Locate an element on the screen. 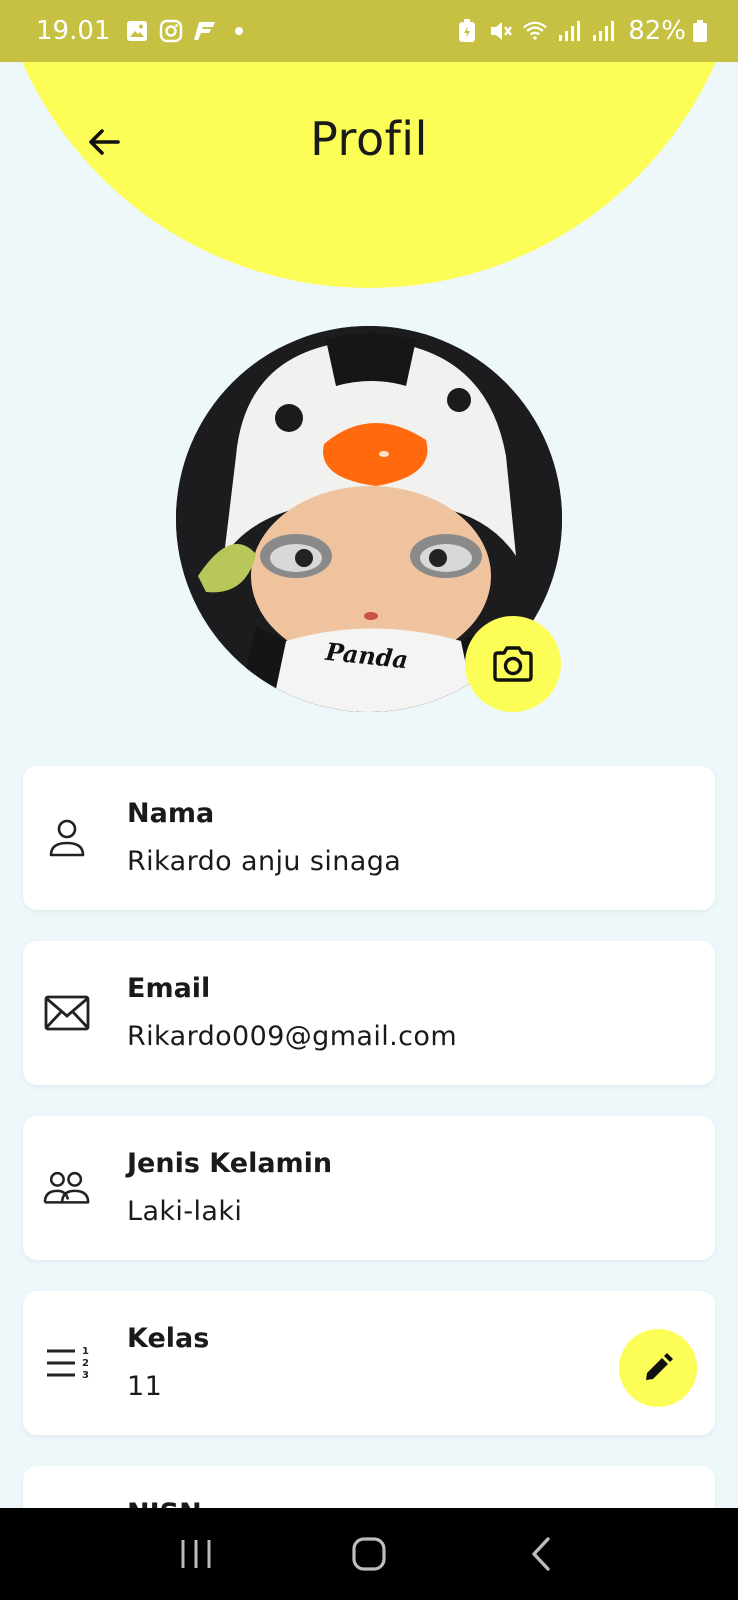 The width and height of the screenshot is (738, 1600). recent-apps-button is located at coordinates (196, 1554).